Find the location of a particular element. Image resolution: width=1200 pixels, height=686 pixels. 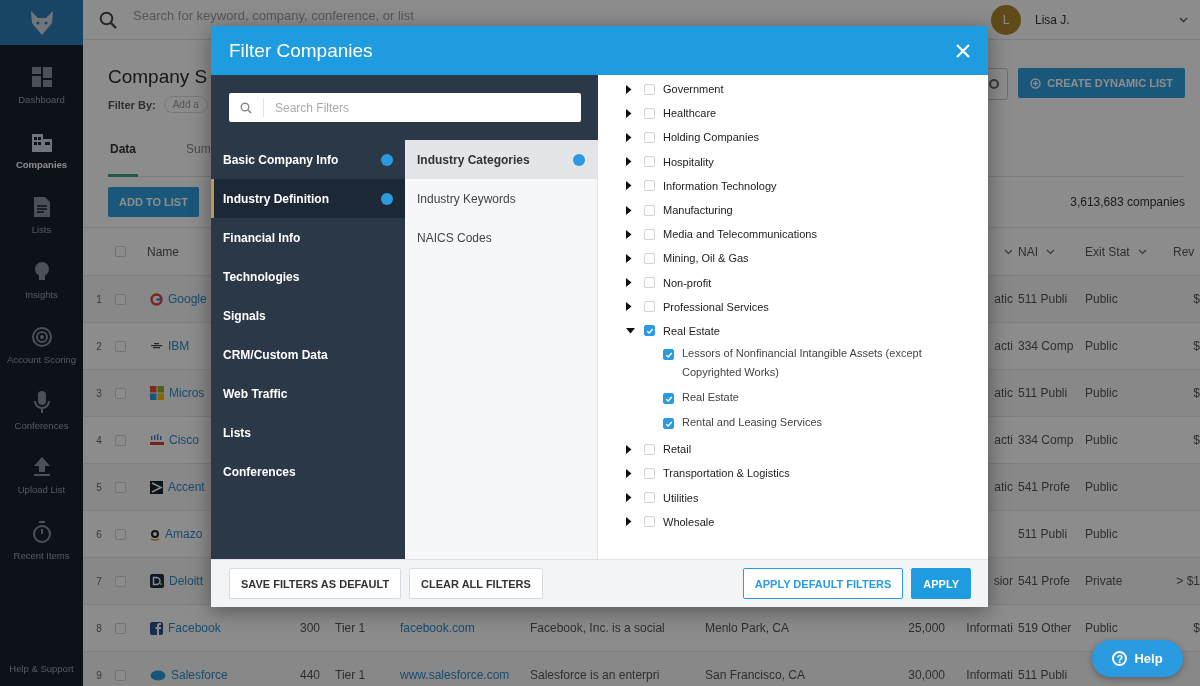

industry-label: Professional Services is located at coordinates (716, 306).